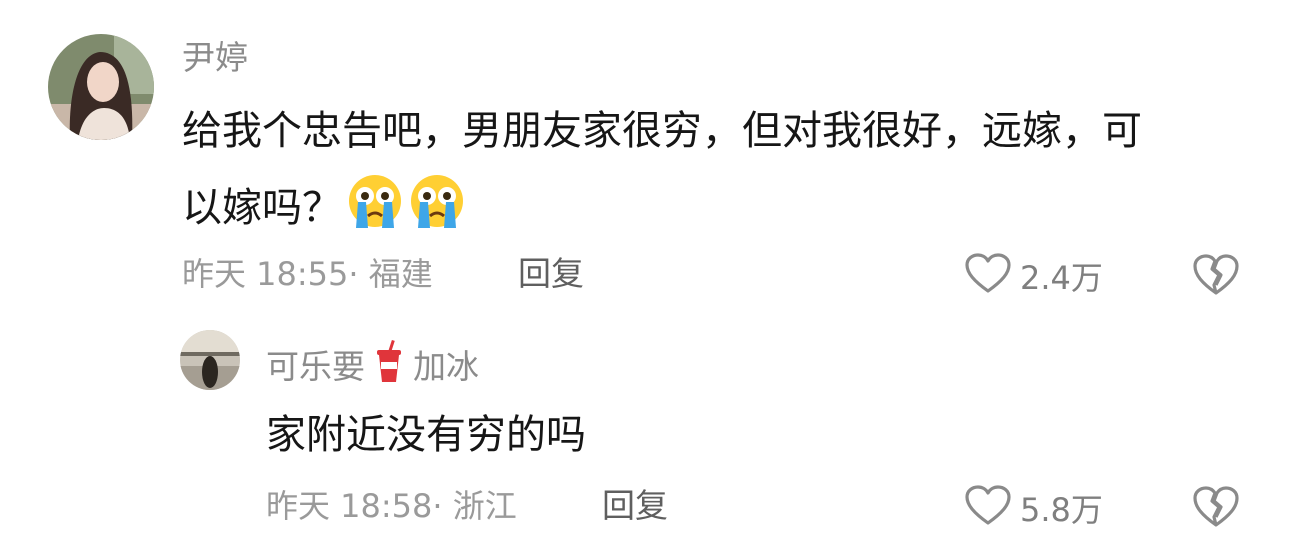 This screenshot has width=1290, height=552. Describe the element at coordinates (446, 366) in the screenshot. I see `reply-username-suffix: 加冰` at that location.